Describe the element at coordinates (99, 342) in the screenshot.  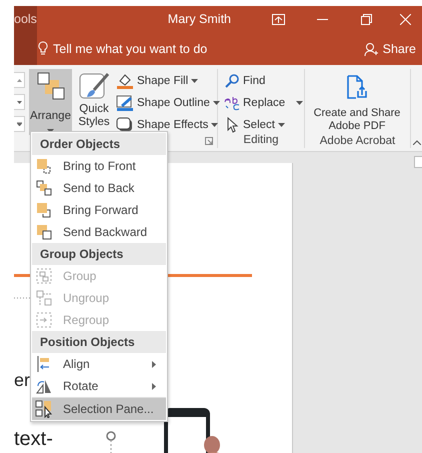
I see `menu-section-header: Position Objects` at that location.